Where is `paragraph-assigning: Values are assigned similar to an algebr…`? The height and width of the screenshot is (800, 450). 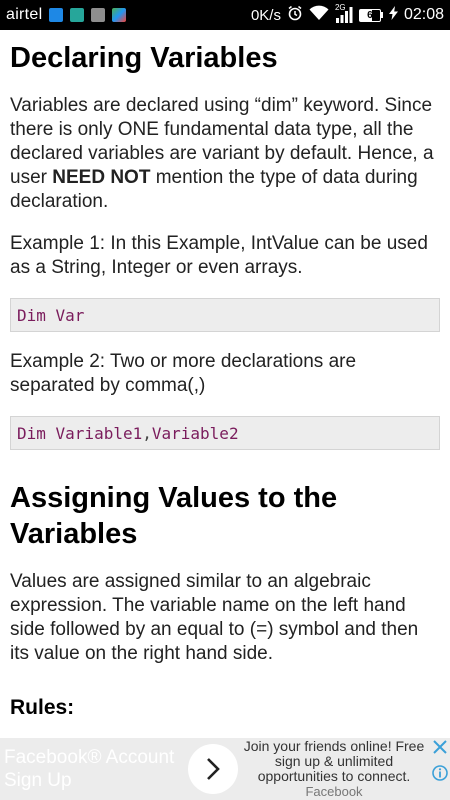
paragraph-assigning: Values are assigned similar to an algebr… is located at coordinates (214, 617).